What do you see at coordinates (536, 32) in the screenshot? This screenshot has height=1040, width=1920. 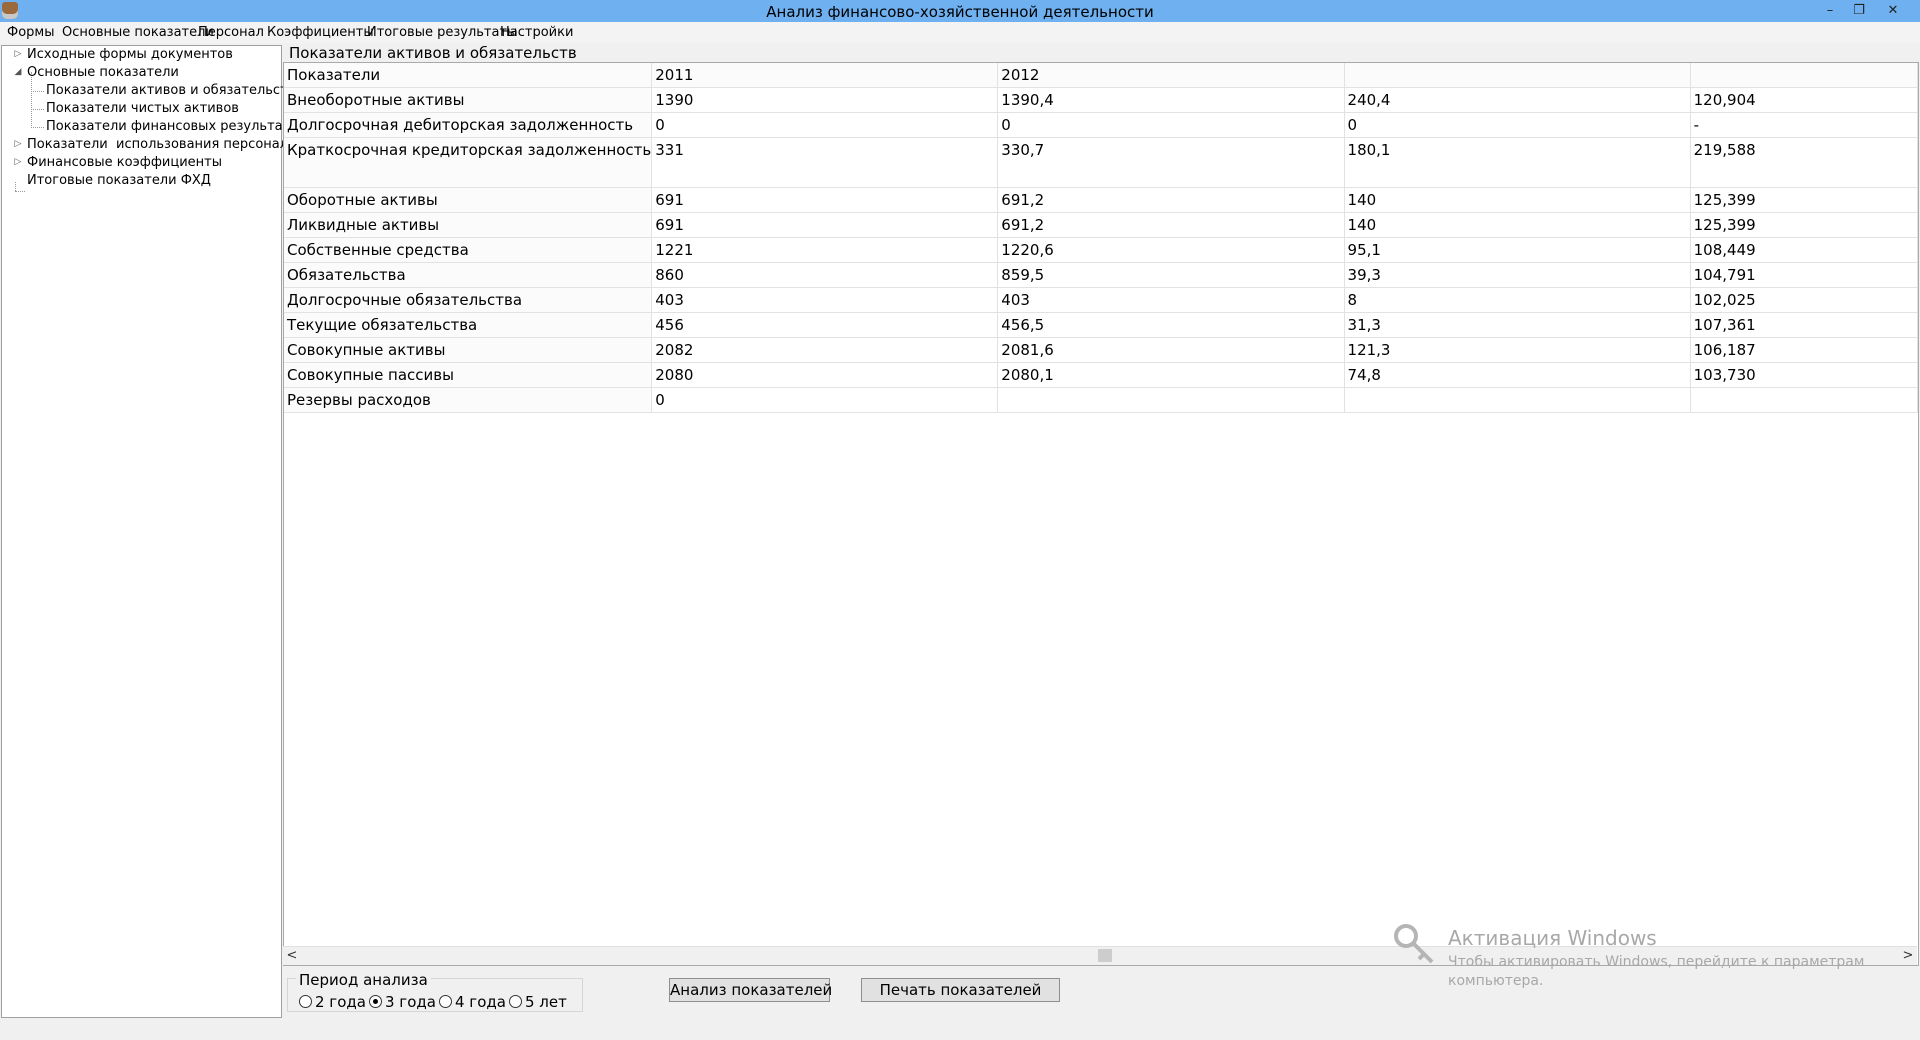 I see `menu-settings: Настройки` at bounding box center [536, 32].